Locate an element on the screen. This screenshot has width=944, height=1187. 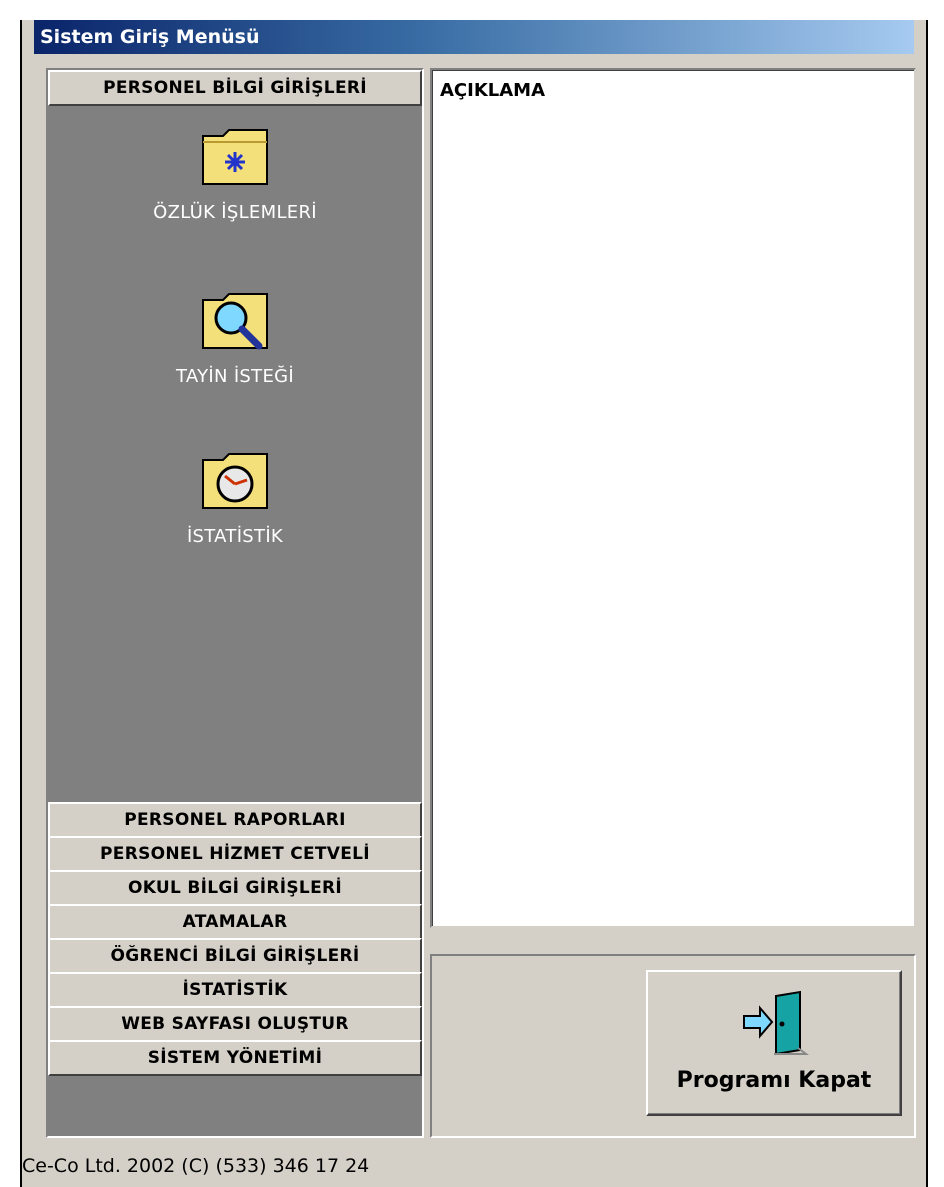
menu-header-personel-raporlari: PERSONEL RAPORLARI is located at coordinates (235, 820).